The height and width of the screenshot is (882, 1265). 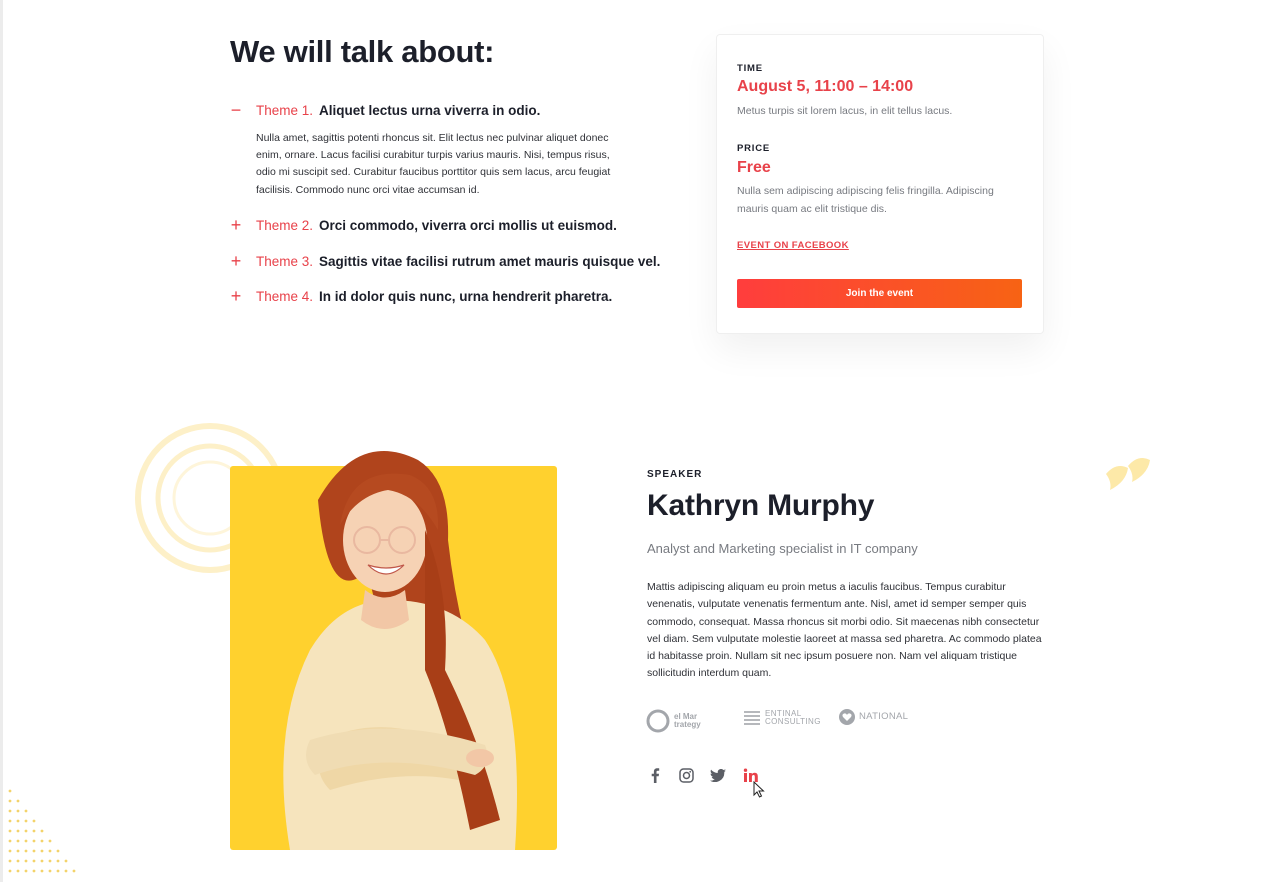 I want to click on facebook-icon, so click(x=655, y=775).